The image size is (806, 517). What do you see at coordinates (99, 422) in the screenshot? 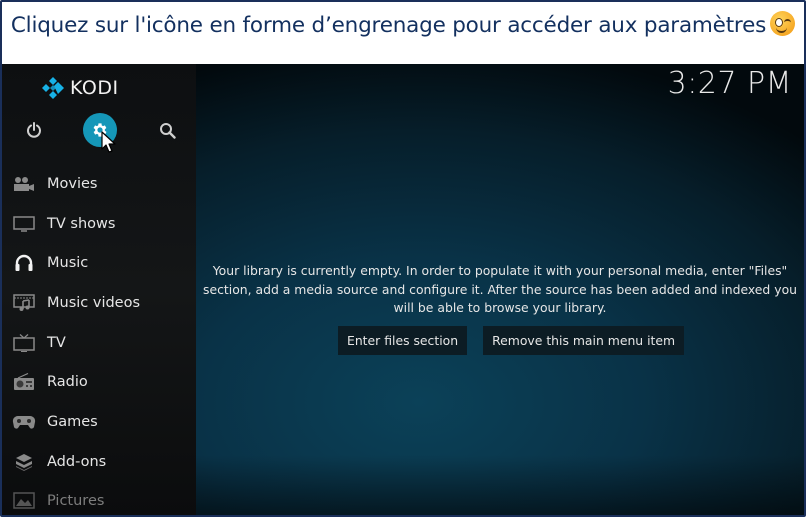
I see `menu-item-games: Games` at bounding box center [99, 422].